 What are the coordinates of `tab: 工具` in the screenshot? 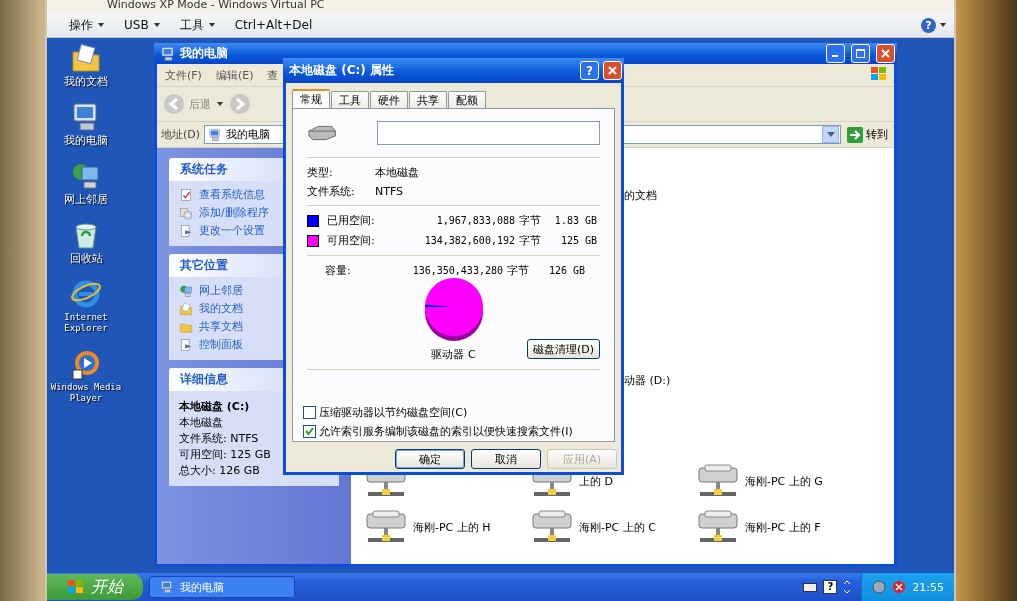 It's located at (350, 99).